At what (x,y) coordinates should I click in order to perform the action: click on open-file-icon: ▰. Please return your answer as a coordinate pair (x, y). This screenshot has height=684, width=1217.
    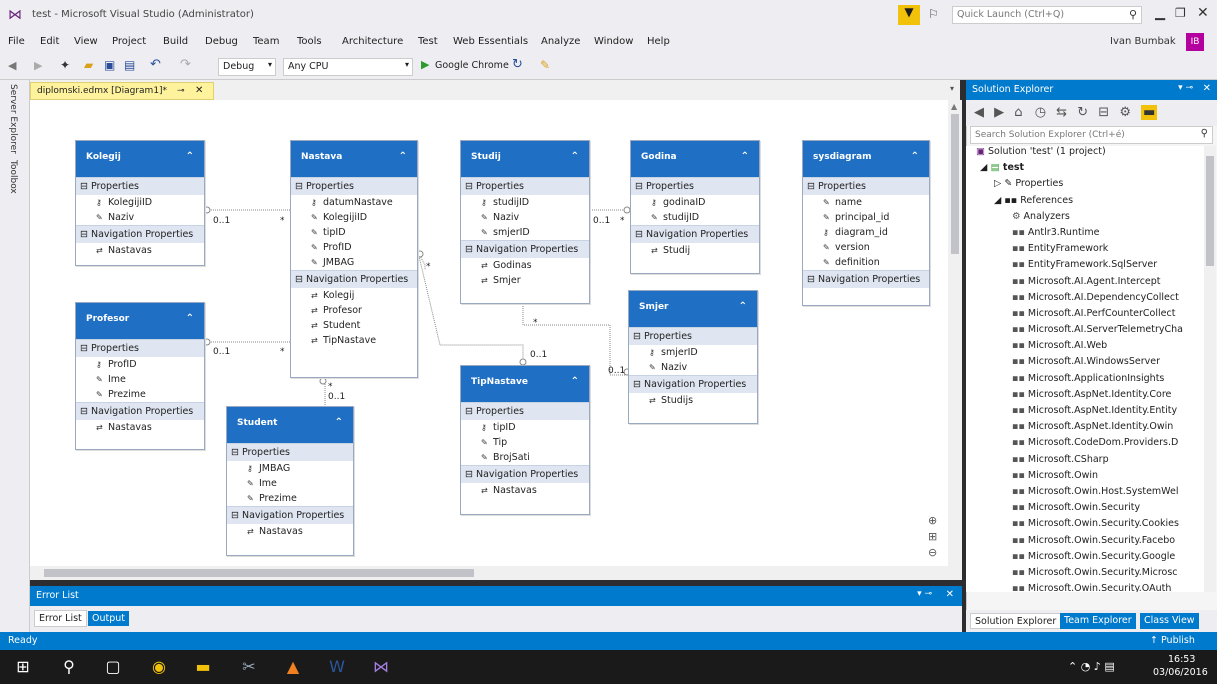
    Looking at the image, I should click on (88, 65).